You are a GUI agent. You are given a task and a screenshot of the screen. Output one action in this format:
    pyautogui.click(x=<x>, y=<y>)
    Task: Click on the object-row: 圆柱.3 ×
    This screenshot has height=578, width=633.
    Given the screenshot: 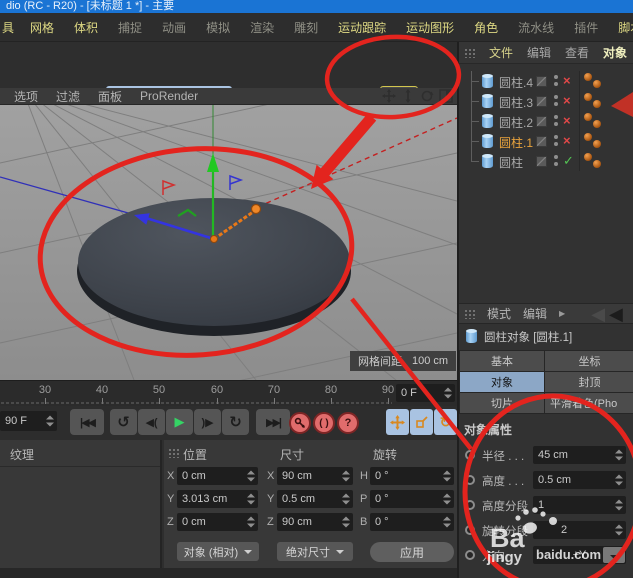 What is the action you would take?
    pyautogui.click(x=546, y=101)
    